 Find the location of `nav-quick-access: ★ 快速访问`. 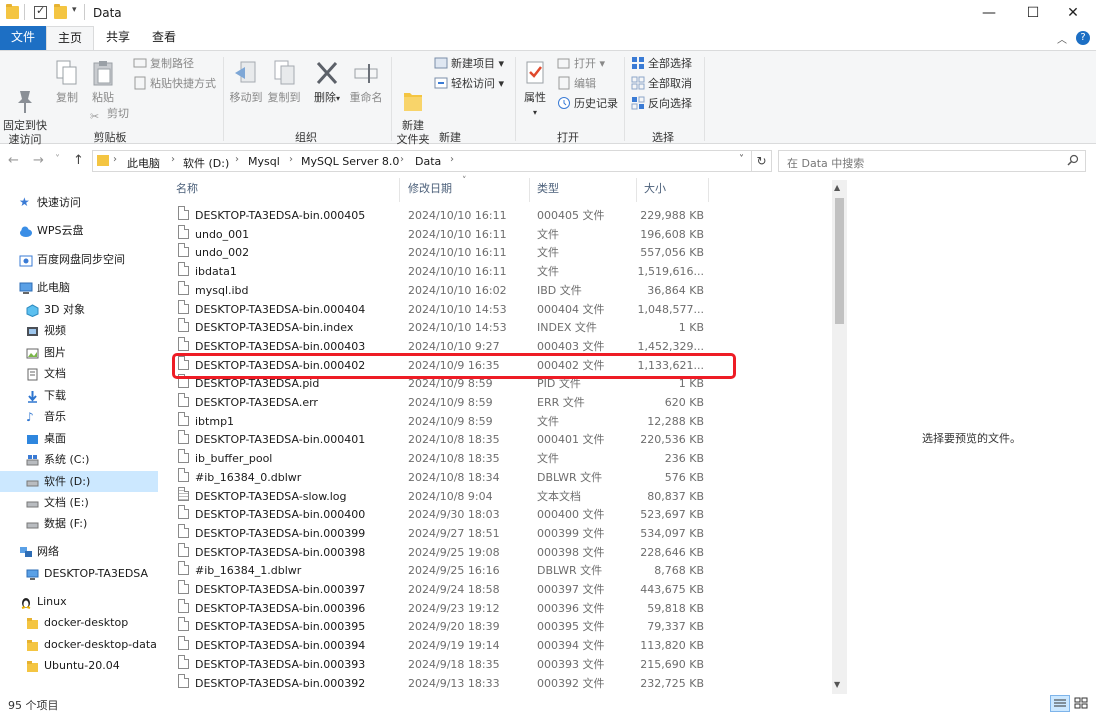

nav-quick-access: ★ 快速访问 is located at coordinates (79, 202).